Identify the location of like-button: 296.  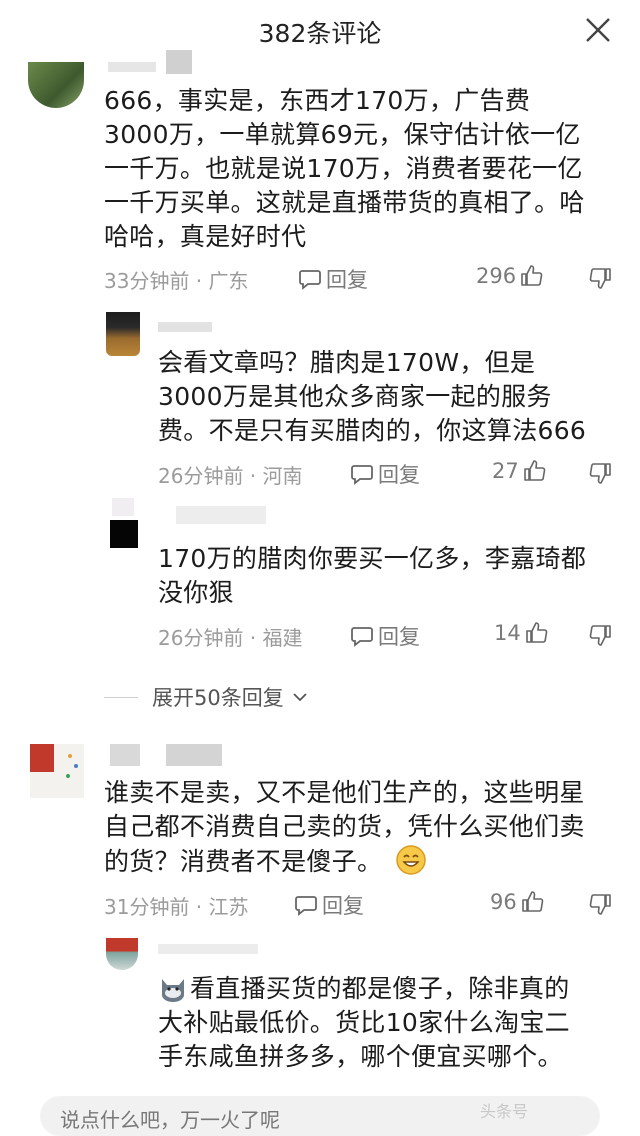
(510, 276).